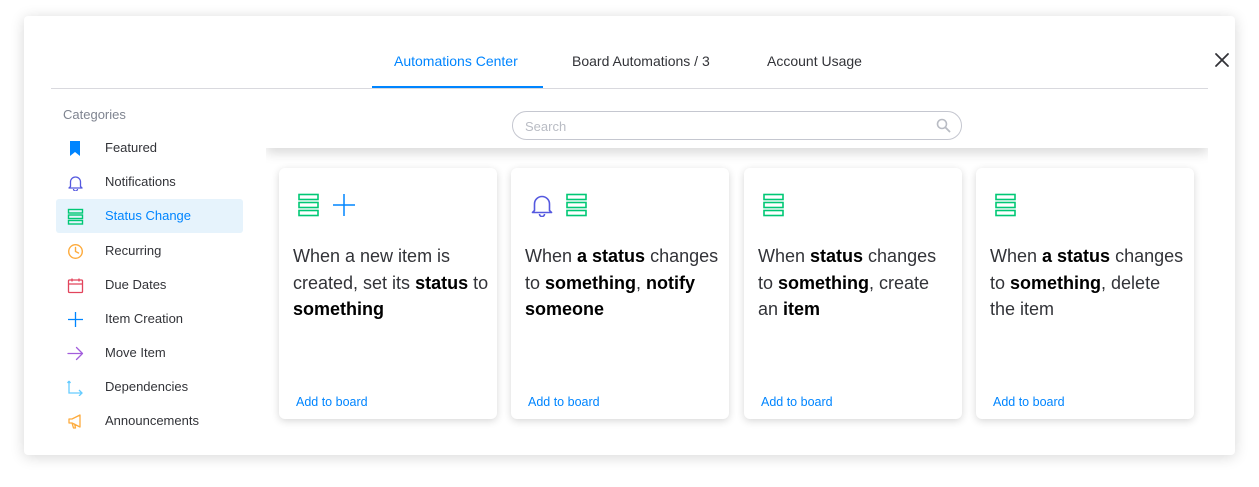  I want to click on close-x-icon, so click(1222, 60).